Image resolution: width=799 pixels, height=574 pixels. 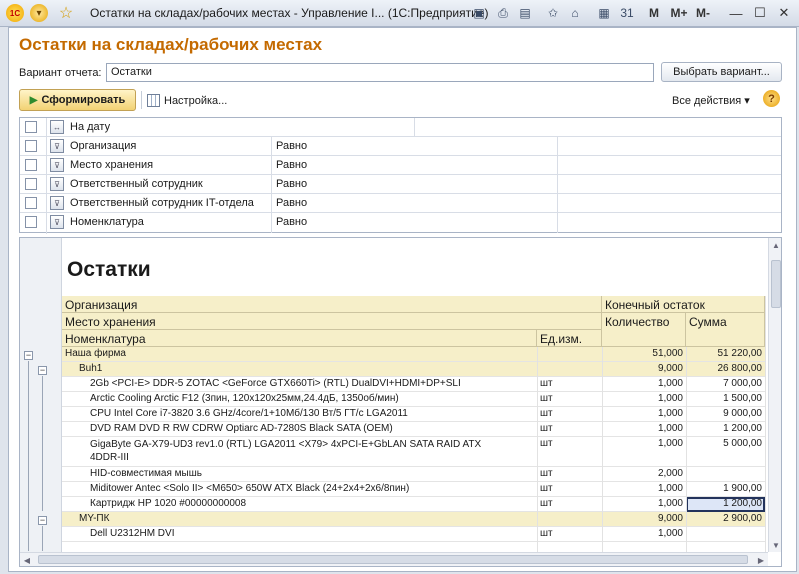 I want to click on row-name: Dell U2312HM DVI, so click(x=299, y=534).